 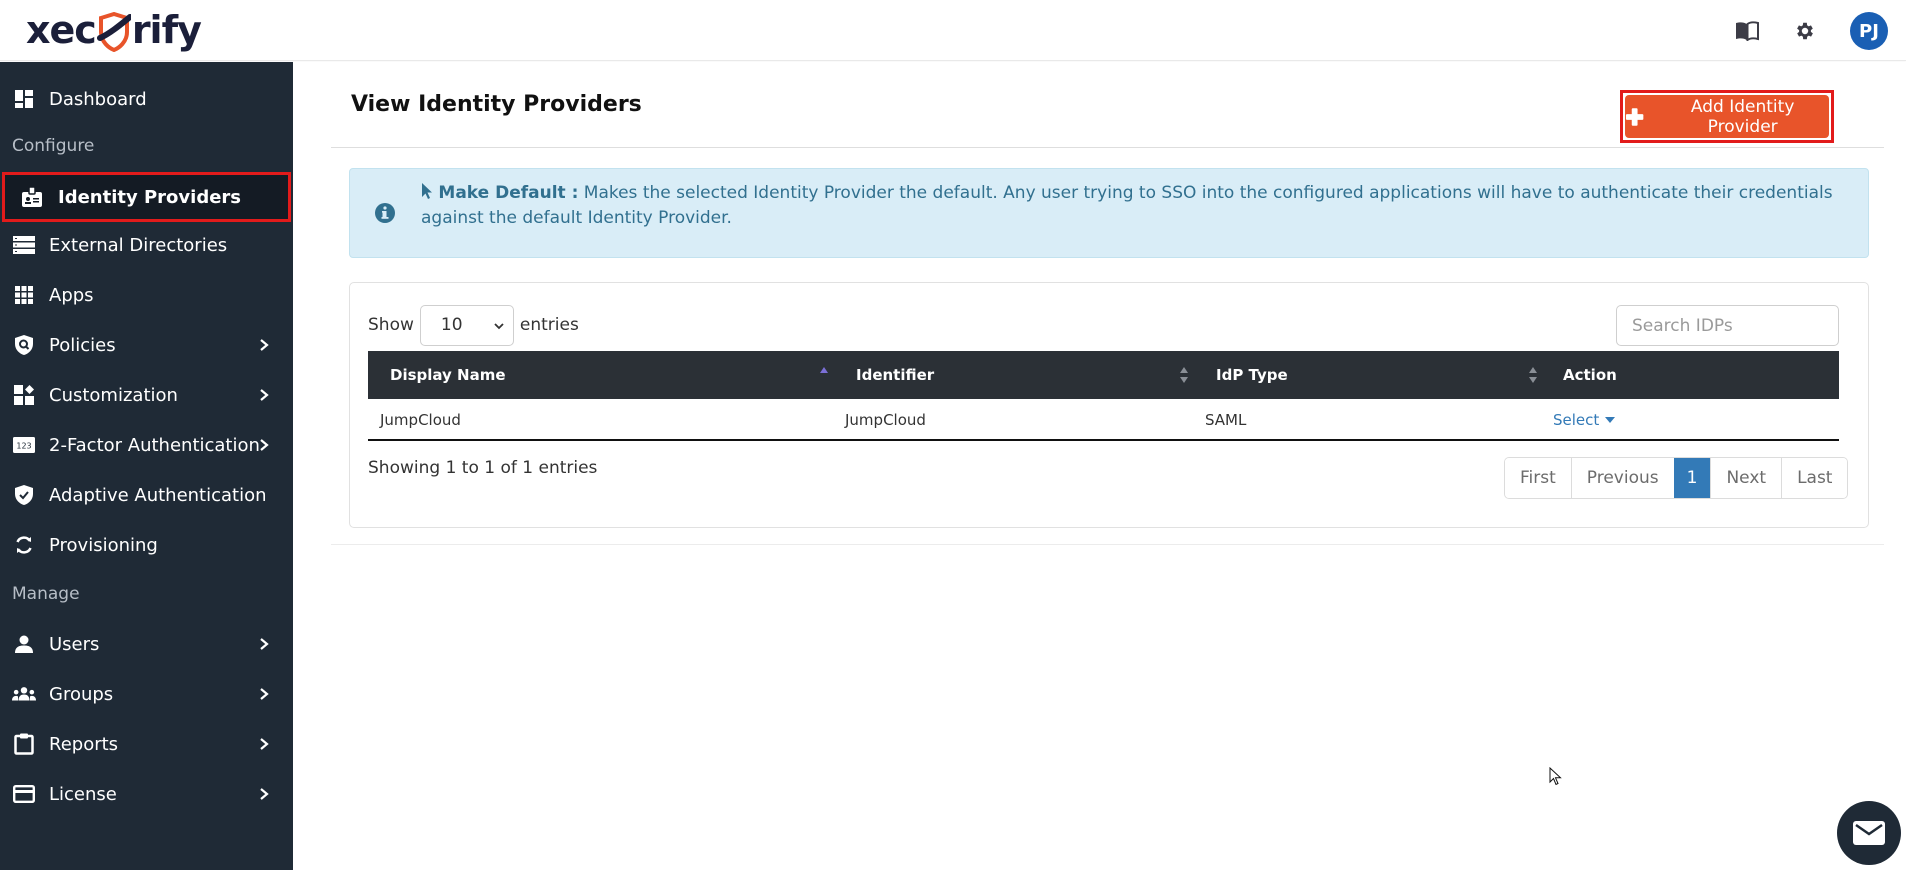 What do you see at coordinates (24, 794) in the screenshot?
I see `card-icon` at bounding box center [24, 794].